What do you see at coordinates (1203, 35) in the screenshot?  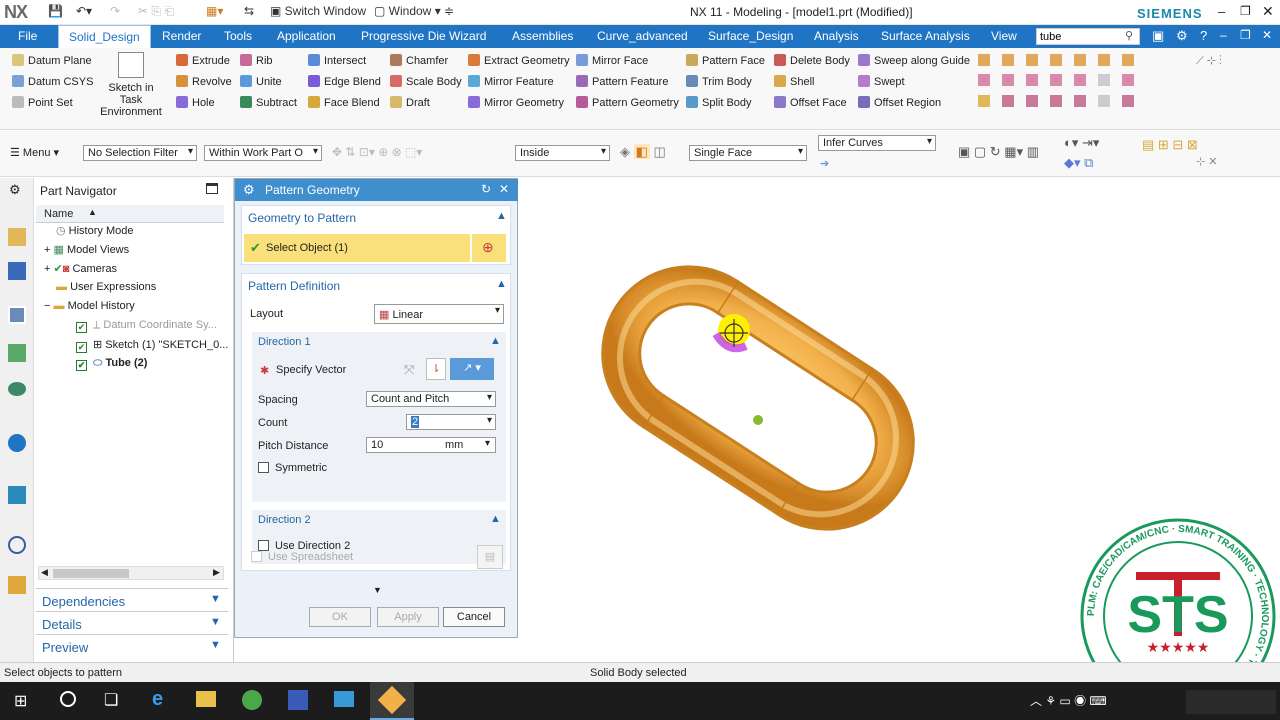 I see `help-icon: ?` at bounding box center [1203, 35].